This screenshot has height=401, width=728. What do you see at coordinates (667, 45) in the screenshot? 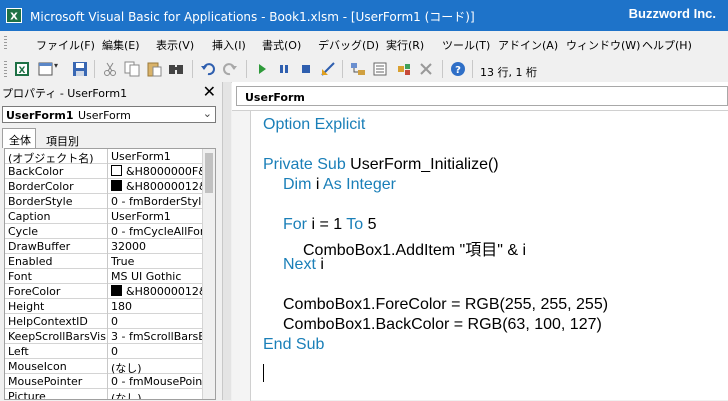
I see `menu-help: ヘルプ(H)` at bounding box center [667, 45].